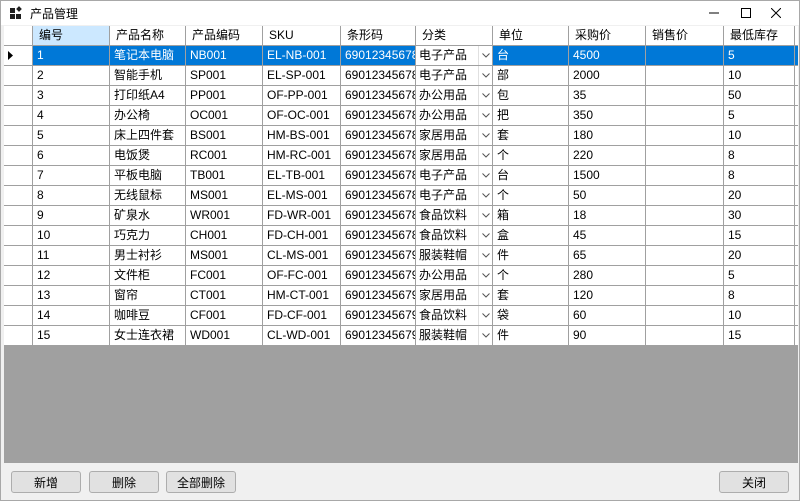 The width and height of the screenshot is (800, 501). I want to click on column-header: 销售价, so click(685, 36).